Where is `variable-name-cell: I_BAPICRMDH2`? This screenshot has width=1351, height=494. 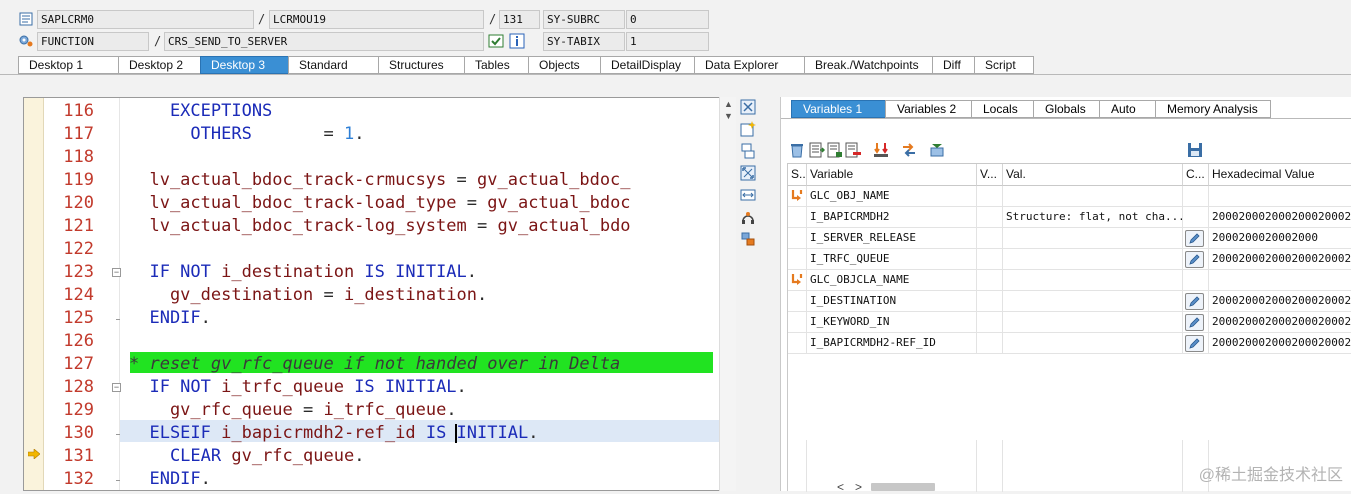
variable-name-cell: I_BAPICRMDH2 is located at coordinates (892, 217).